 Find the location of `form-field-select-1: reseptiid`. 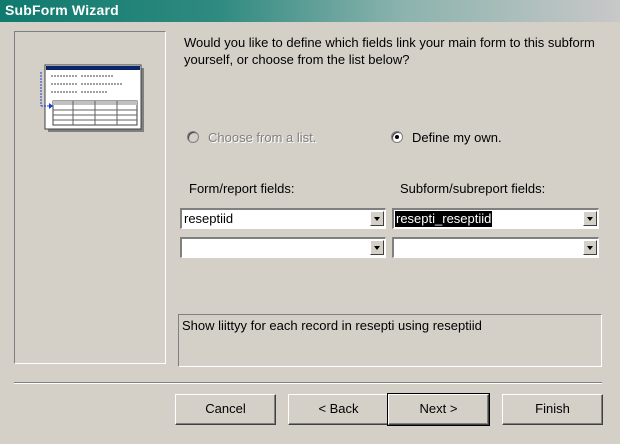

form-field-select-1: reseptiid is located at coordinates (283, 218).